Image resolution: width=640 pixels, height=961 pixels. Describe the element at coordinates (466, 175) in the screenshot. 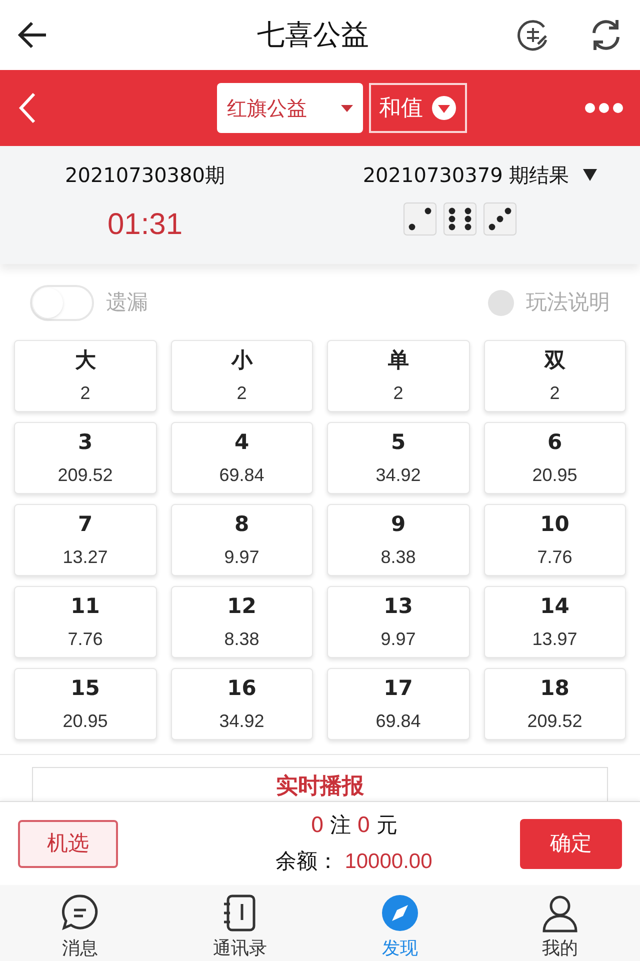

I see `last-result-label: 20210730379 期结果` at that location.